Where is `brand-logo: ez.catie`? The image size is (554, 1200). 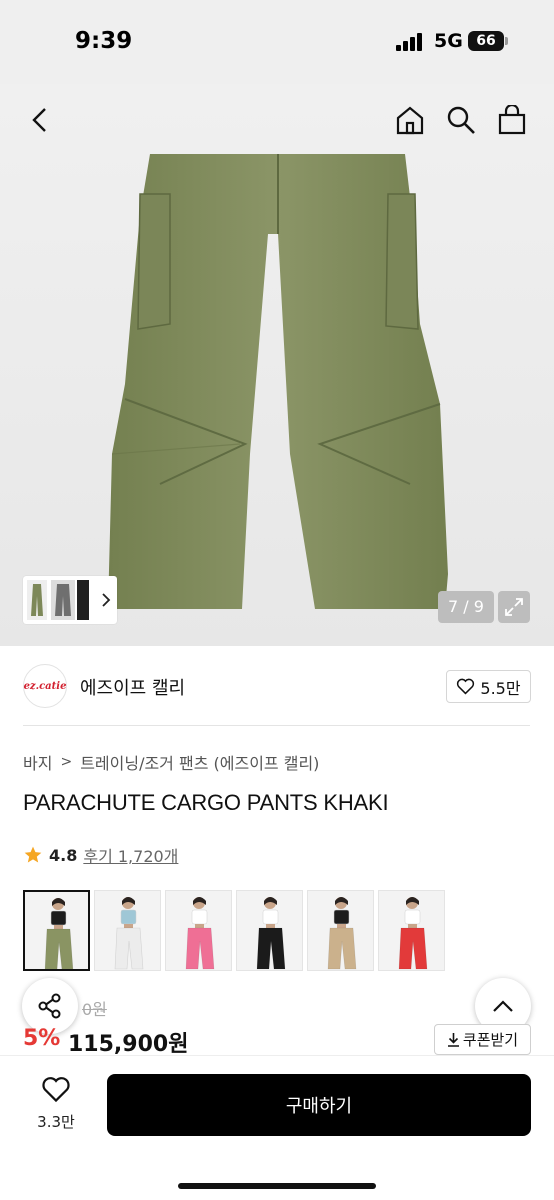 brand-logo: ez.catie is located at coordinates (45, 686).